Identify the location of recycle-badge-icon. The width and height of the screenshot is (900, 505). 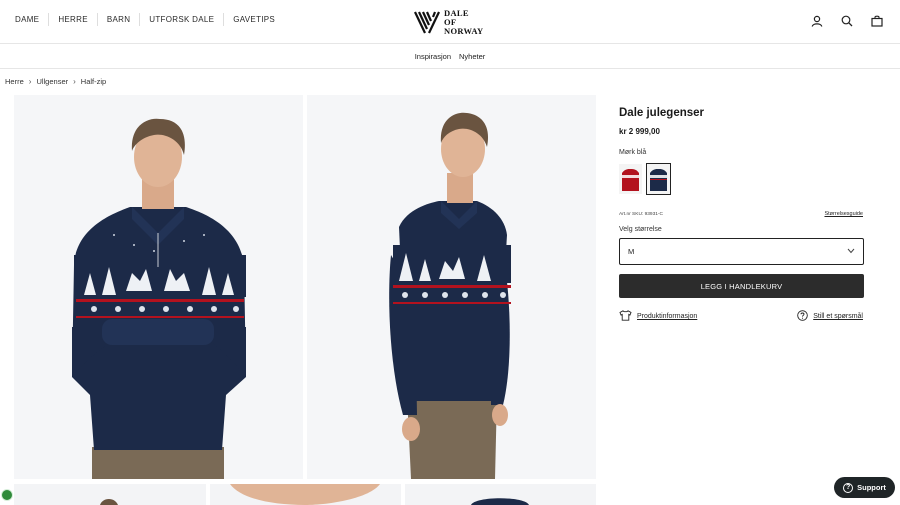
(7, 495).